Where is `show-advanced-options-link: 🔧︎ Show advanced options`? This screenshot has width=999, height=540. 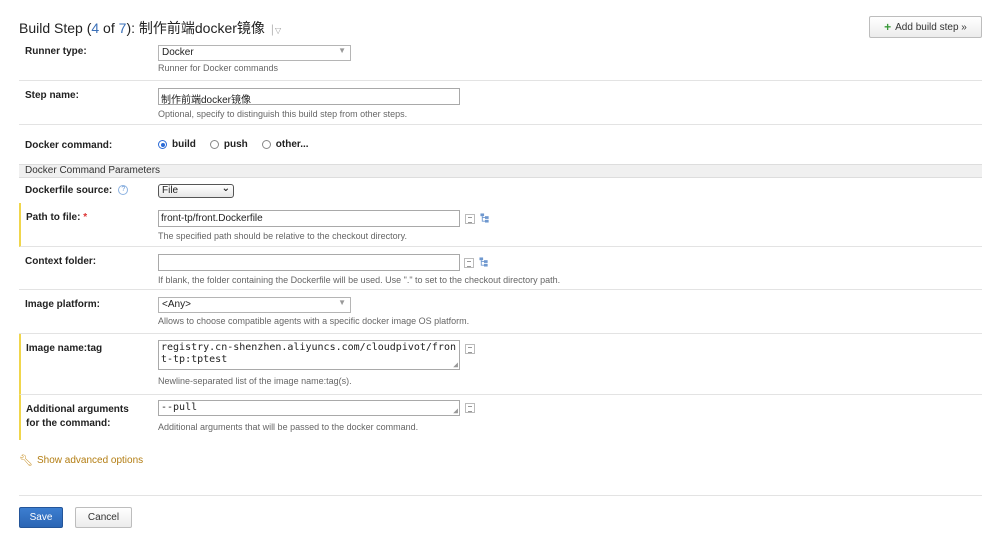 show-advanced-options-link: 🔧︎ Show advanced options is located at coordinates (81, 460).